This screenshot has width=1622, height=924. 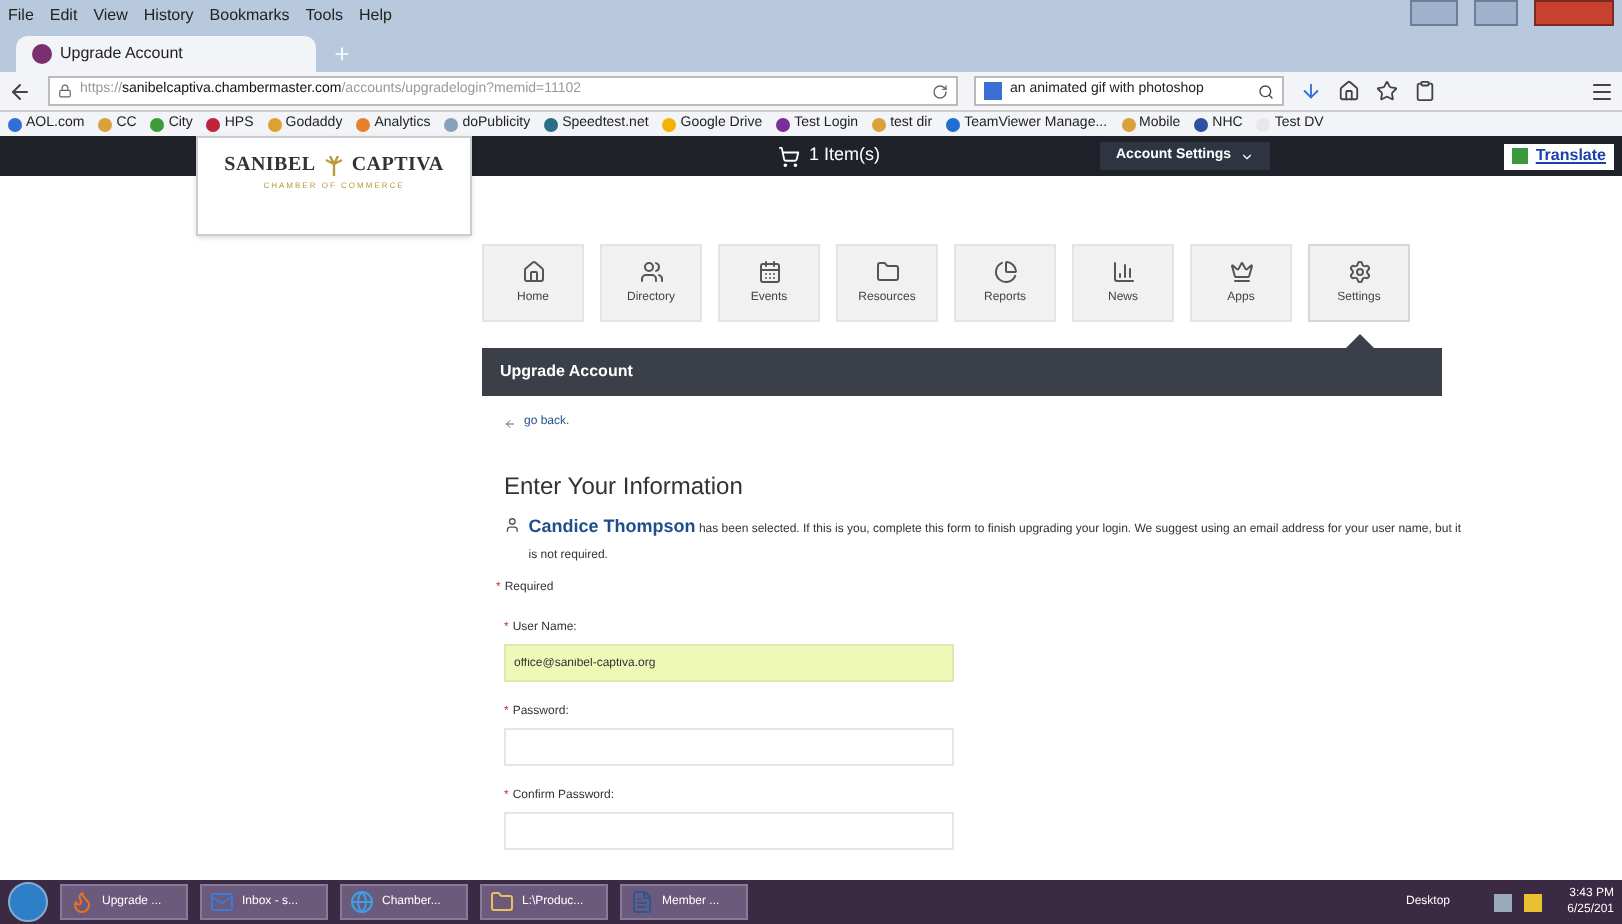 What do you see at coordinates (270, 166) in the screenshot?
I see `logo-text: SANIBEL` at bounding box center [270, 166].